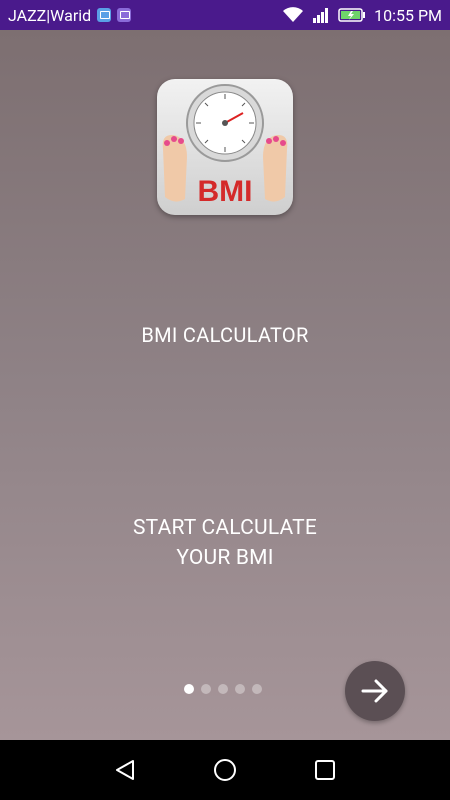  Describe the element at coordinates (225, 191) in the screenshot. I see `svg-text: BMI` at that location.